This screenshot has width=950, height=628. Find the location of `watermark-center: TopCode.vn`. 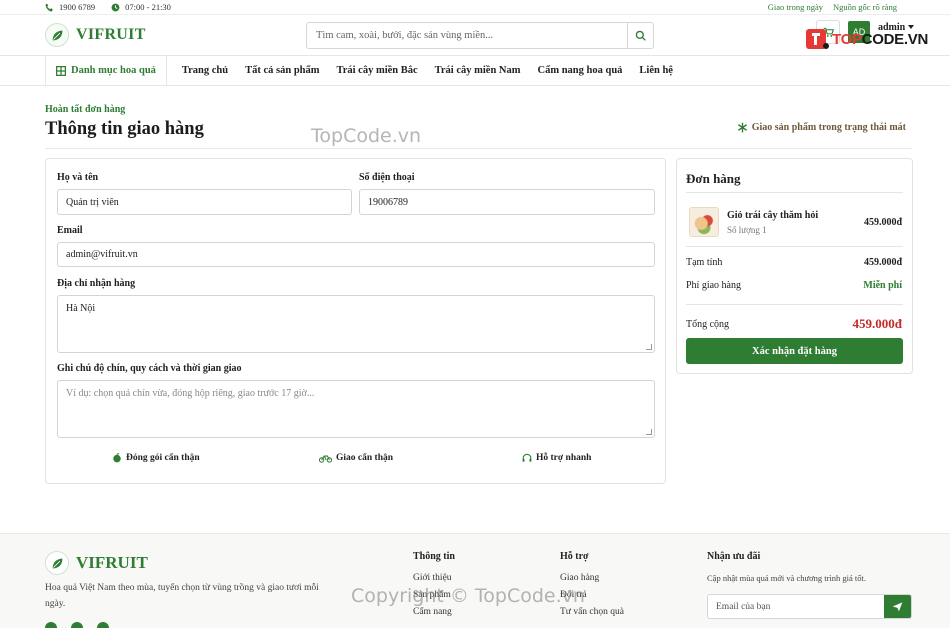

watermark-center: TopCode.vn is located at coordinates (366, 136).